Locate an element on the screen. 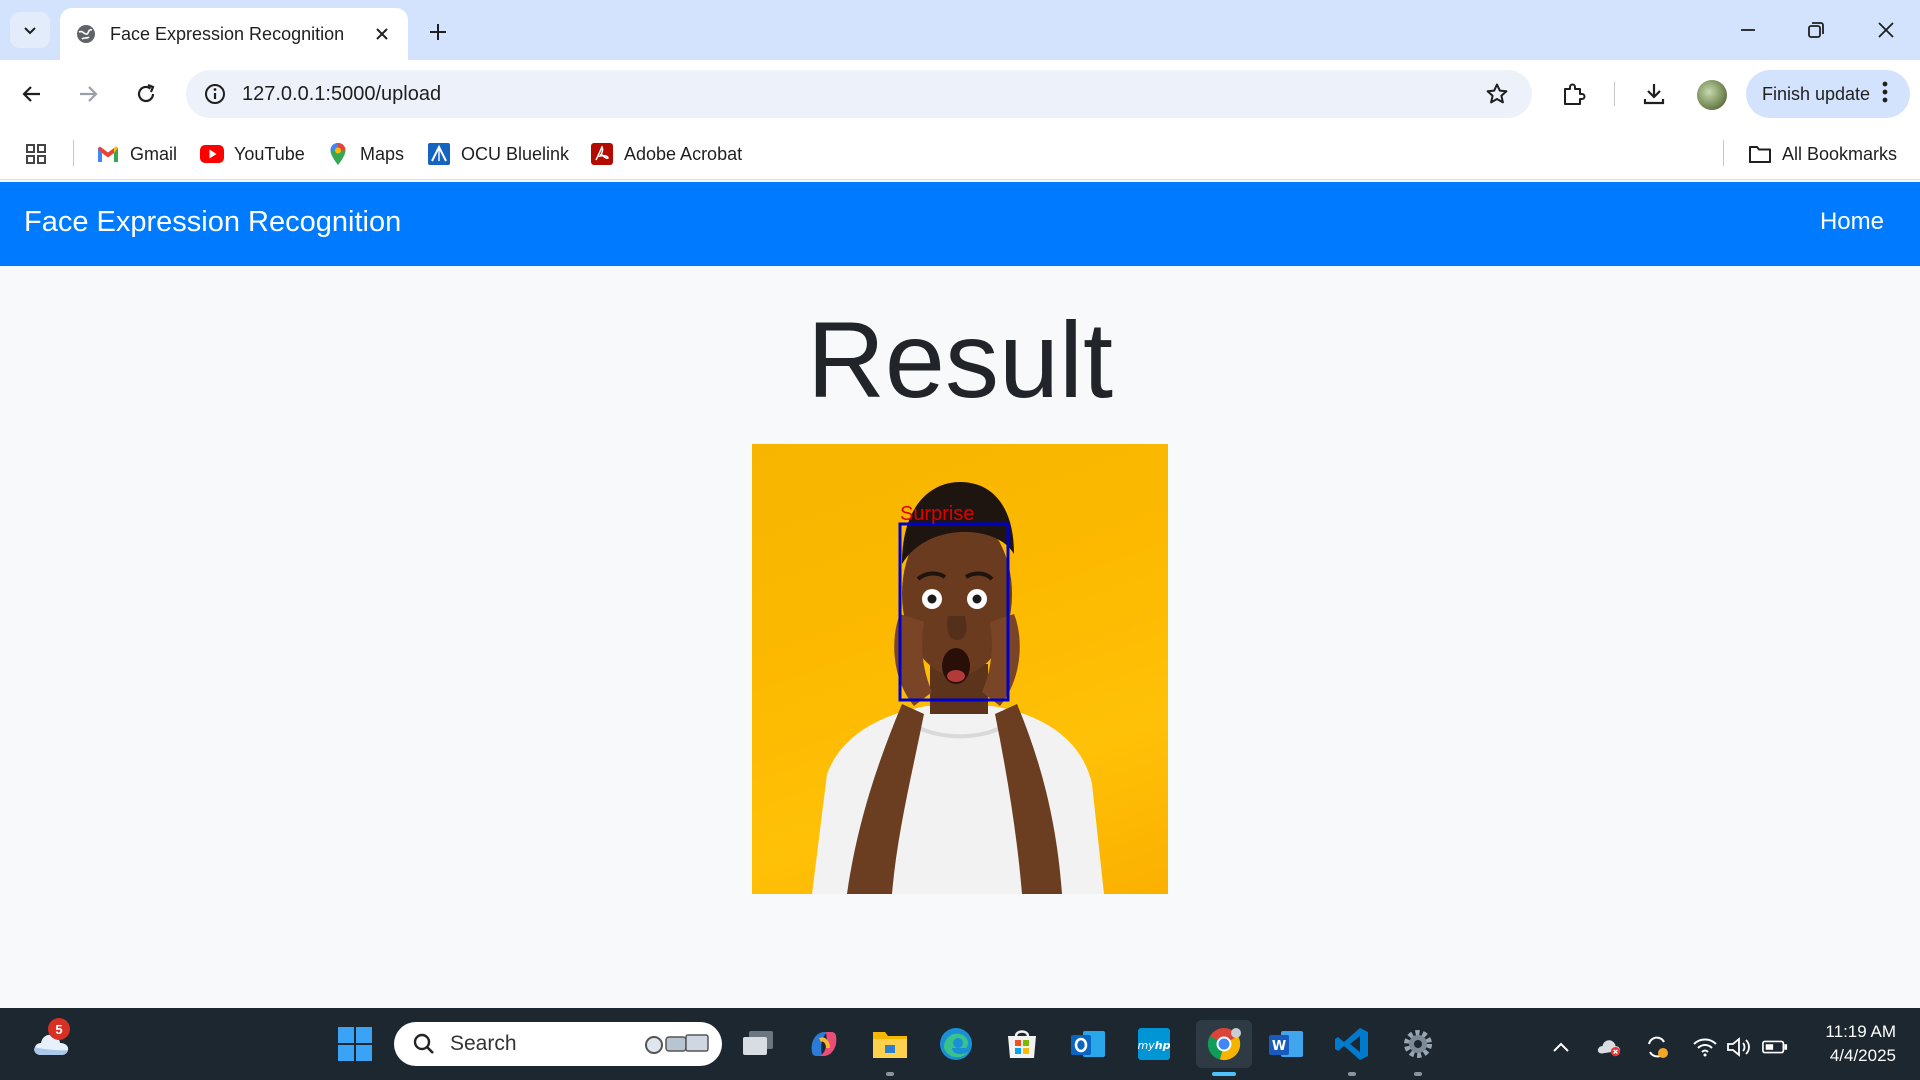 The image size is (1920, 1080). chrome-icon is located at coordinates (1224, 1044).